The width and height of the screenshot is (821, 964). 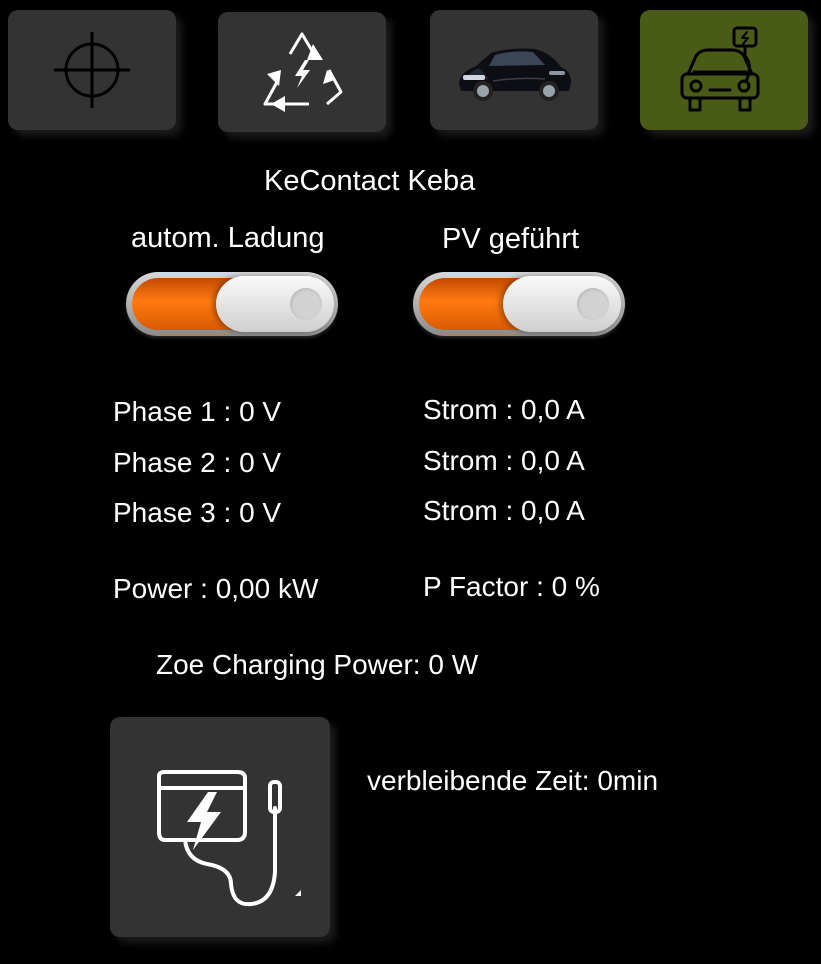 I want to click on tab-target, so click(x=92, y=70).